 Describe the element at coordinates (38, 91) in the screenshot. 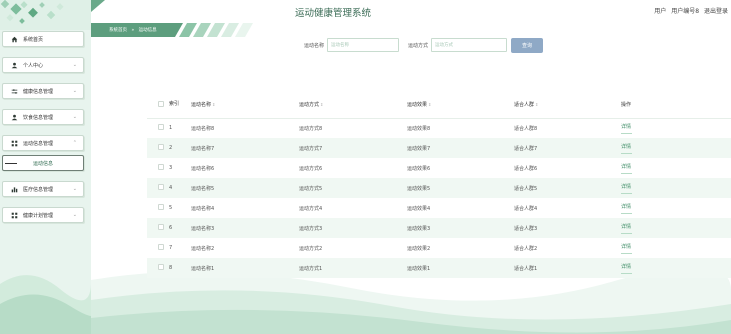

I see `sidebar-item-label: 健康信息管理` at that location.